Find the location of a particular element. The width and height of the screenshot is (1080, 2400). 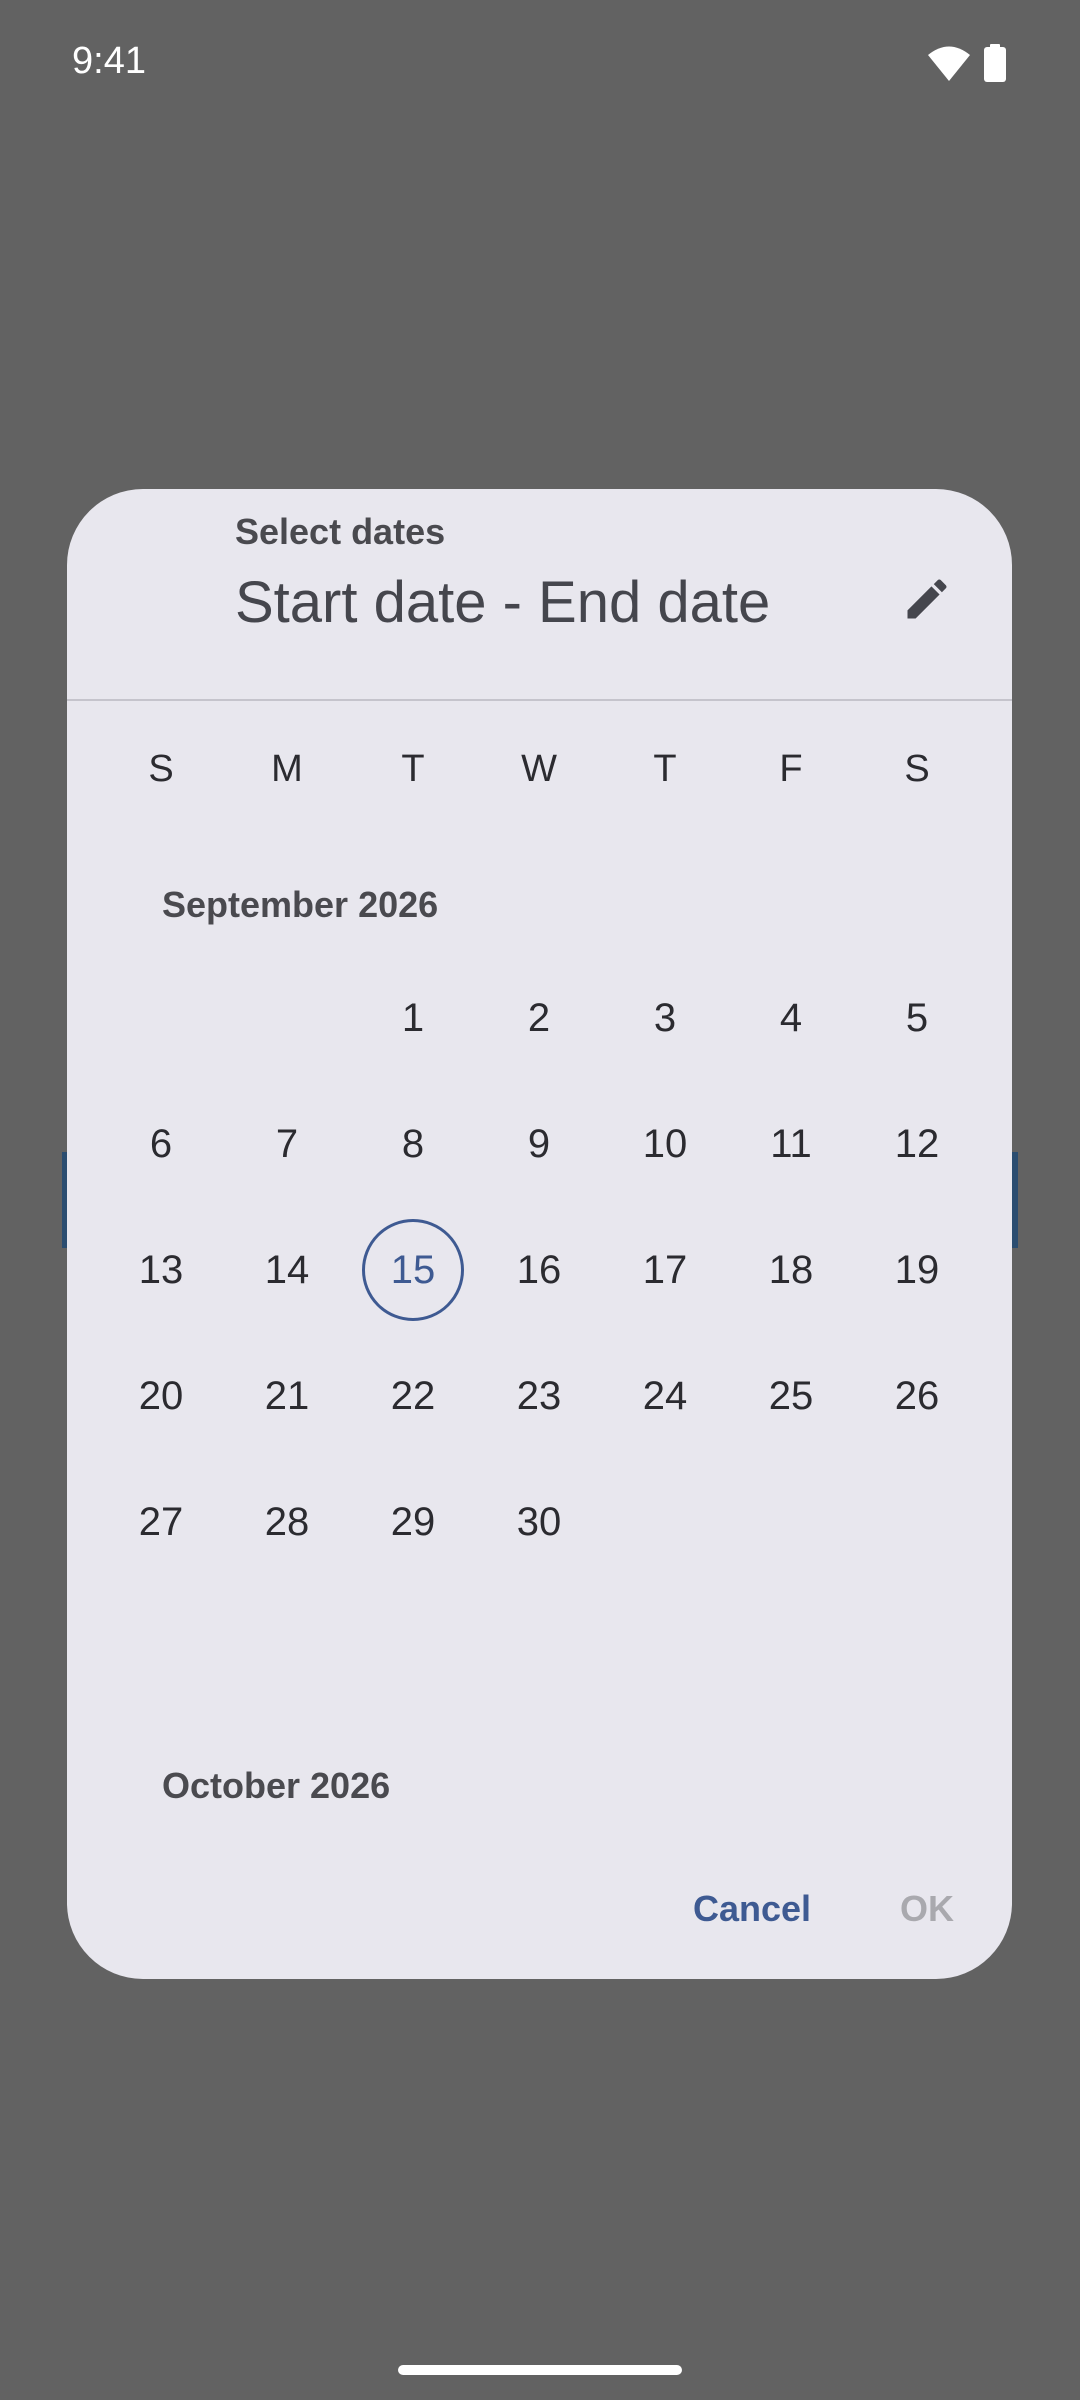

day-cell: 24 is located at coordinates (665, 1396).